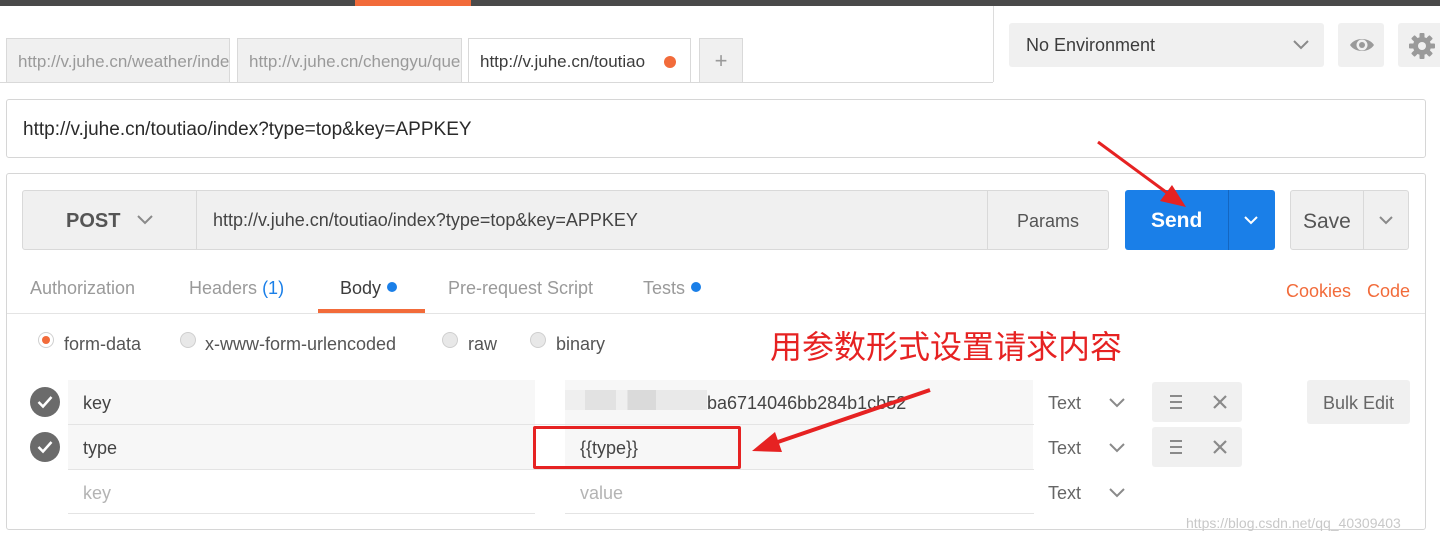 The image size is (1440, 542). I want to click on arrow-to-value-icon, so click(841, 420).